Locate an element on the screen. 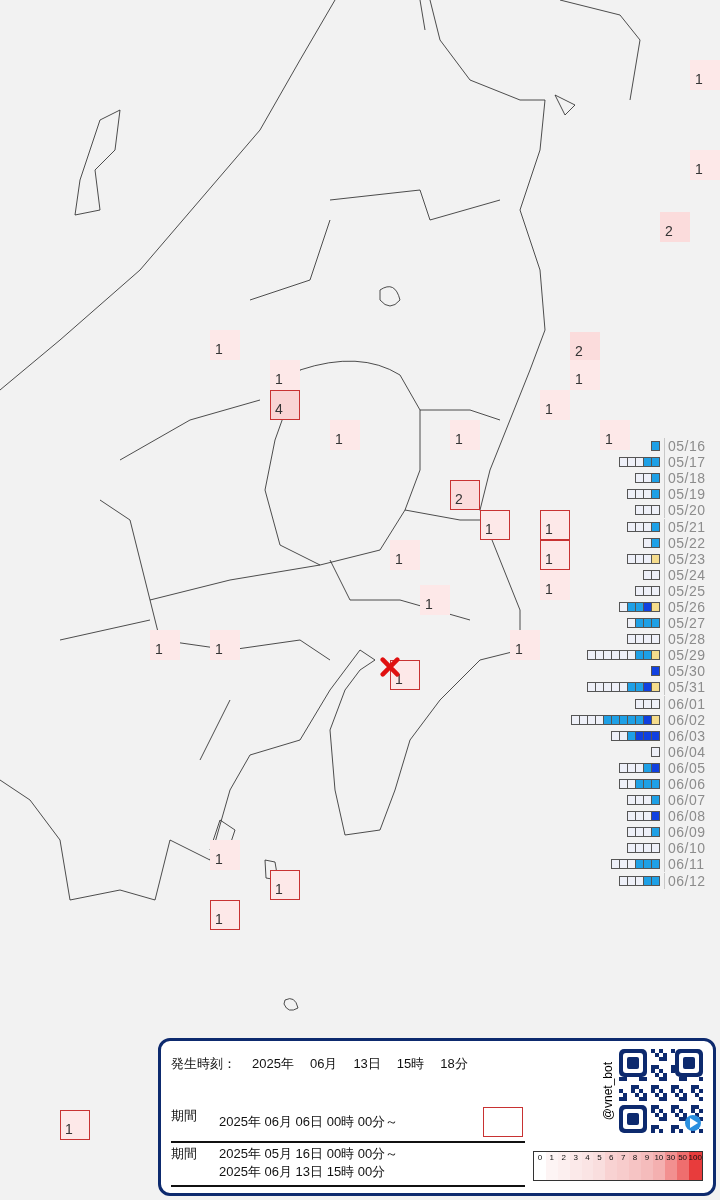 The height and width of the screenshot is (1200, 720). date-label: 05/30 is located at coordinates (692, 671).